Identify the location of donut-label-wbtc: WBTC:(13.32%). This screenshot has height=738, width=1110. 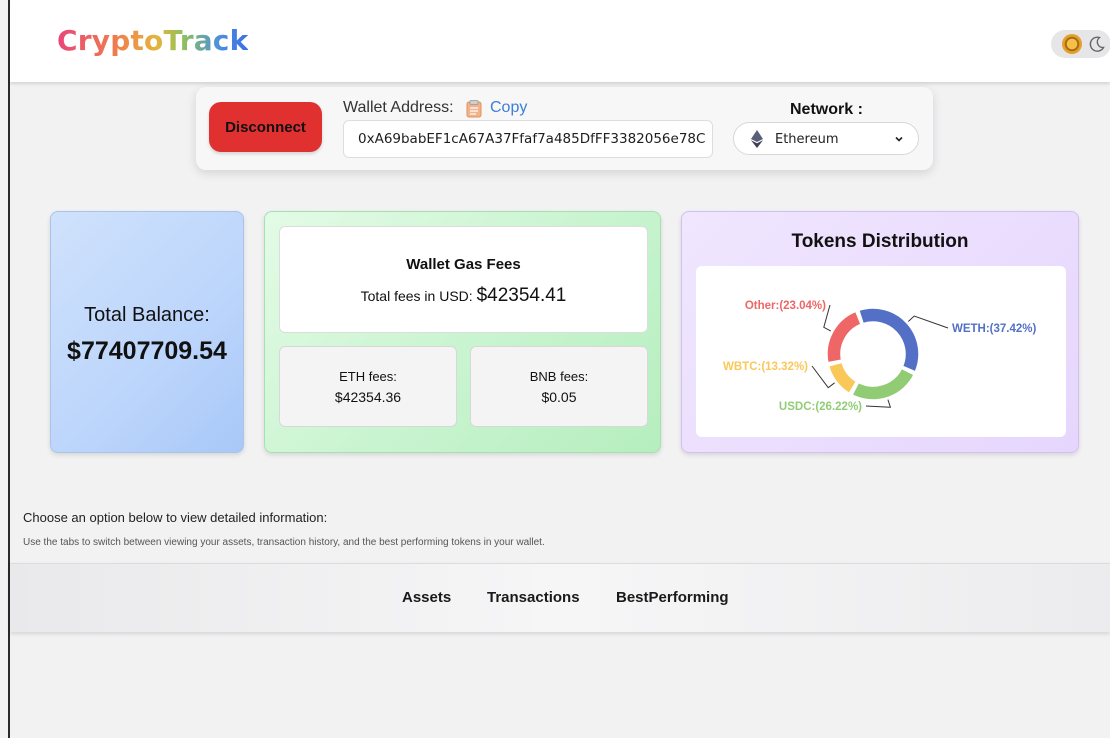
(765, 367).